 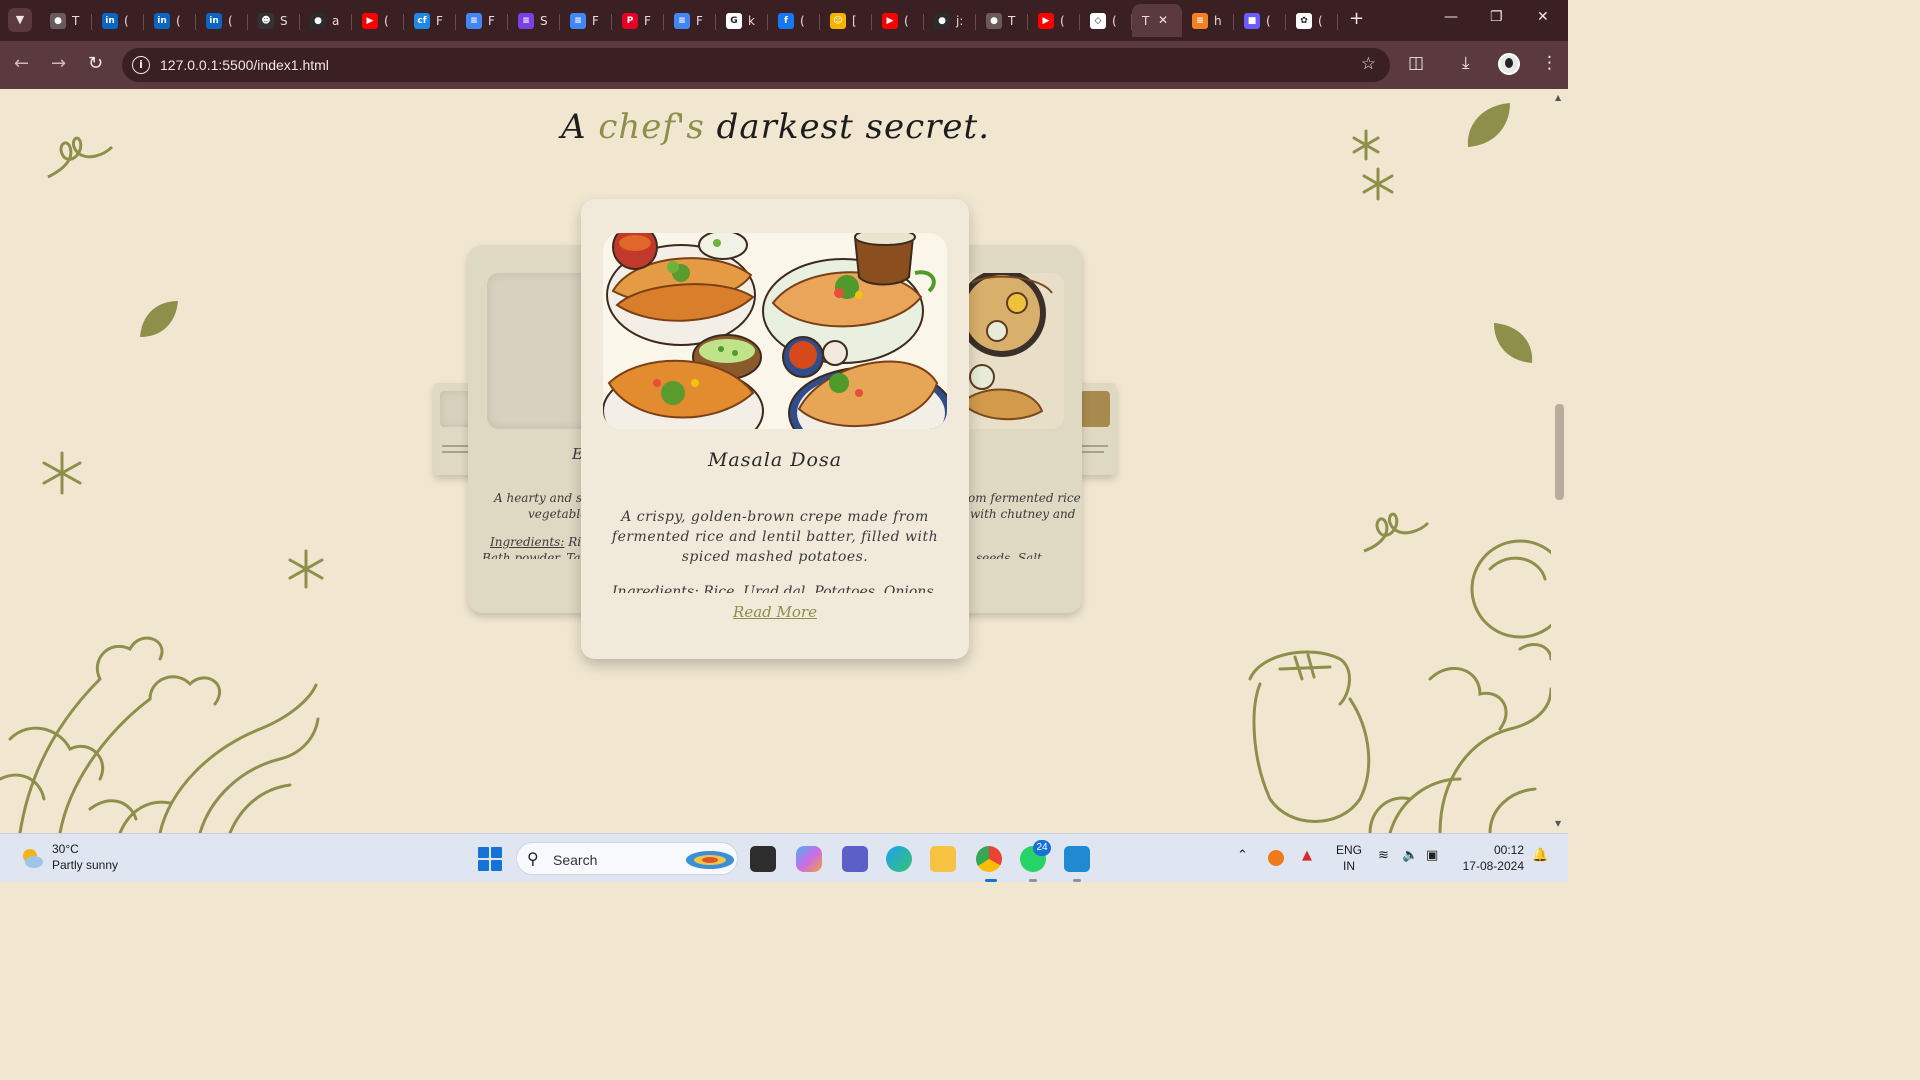 What do you see at coordinates (1304, 20) in the screenshot?
I see `chatgpt-icon: ✿` at bounding box center [1304, 20].